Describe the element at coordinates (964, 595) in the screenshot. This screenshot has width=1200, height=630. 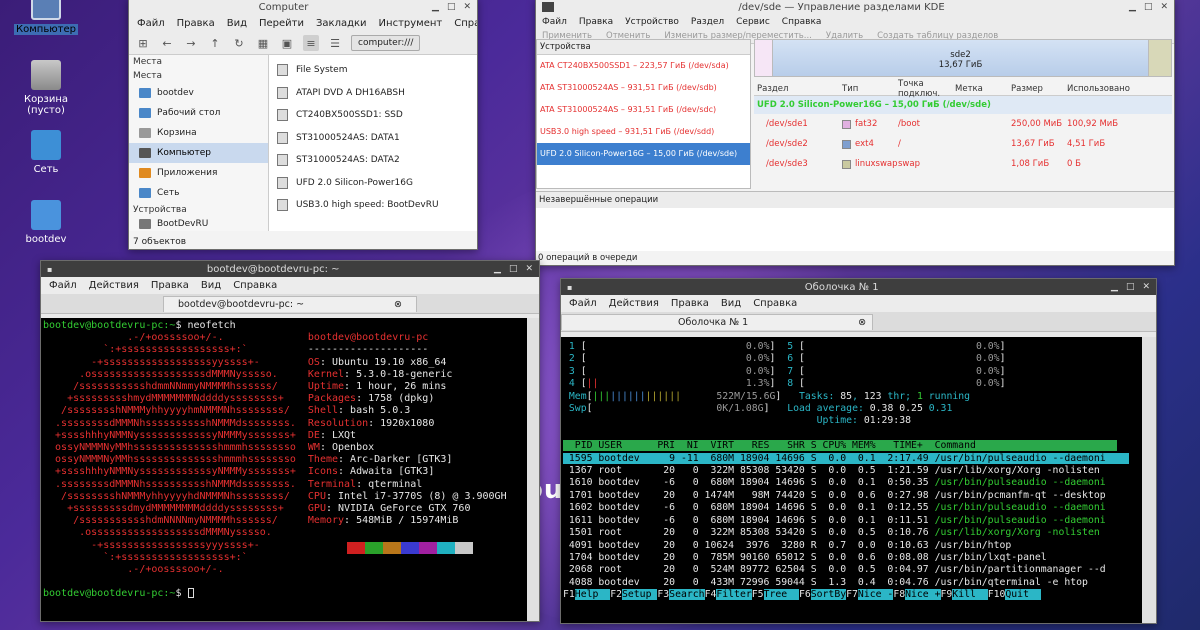
I see `function-key: F9Kill` at that location.